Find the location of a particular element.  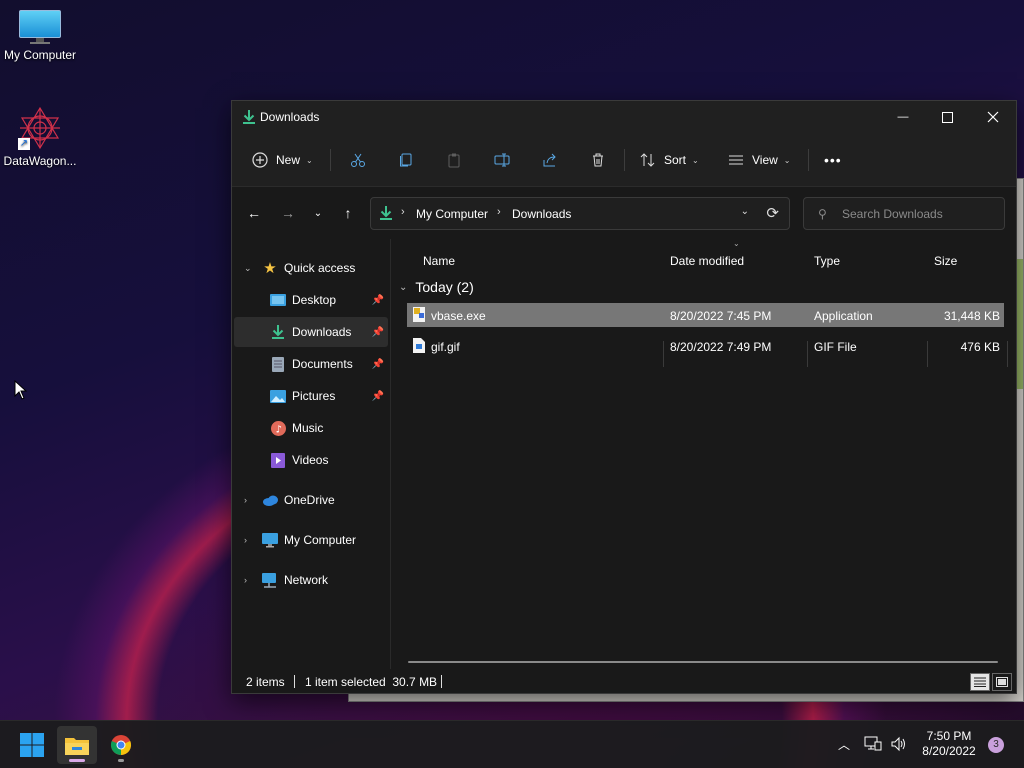

music-icon: ♪ is located at coordinates (278, 428).